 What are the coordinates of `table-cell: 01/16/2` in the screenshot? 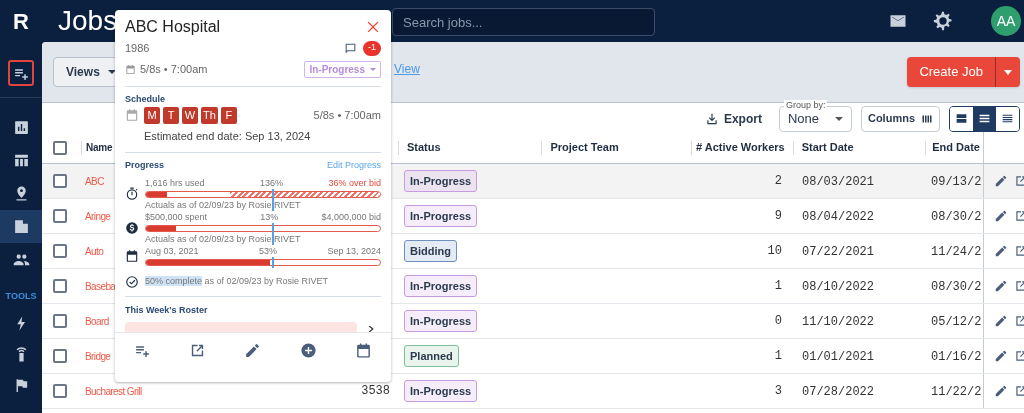 It's located at (956, 356).